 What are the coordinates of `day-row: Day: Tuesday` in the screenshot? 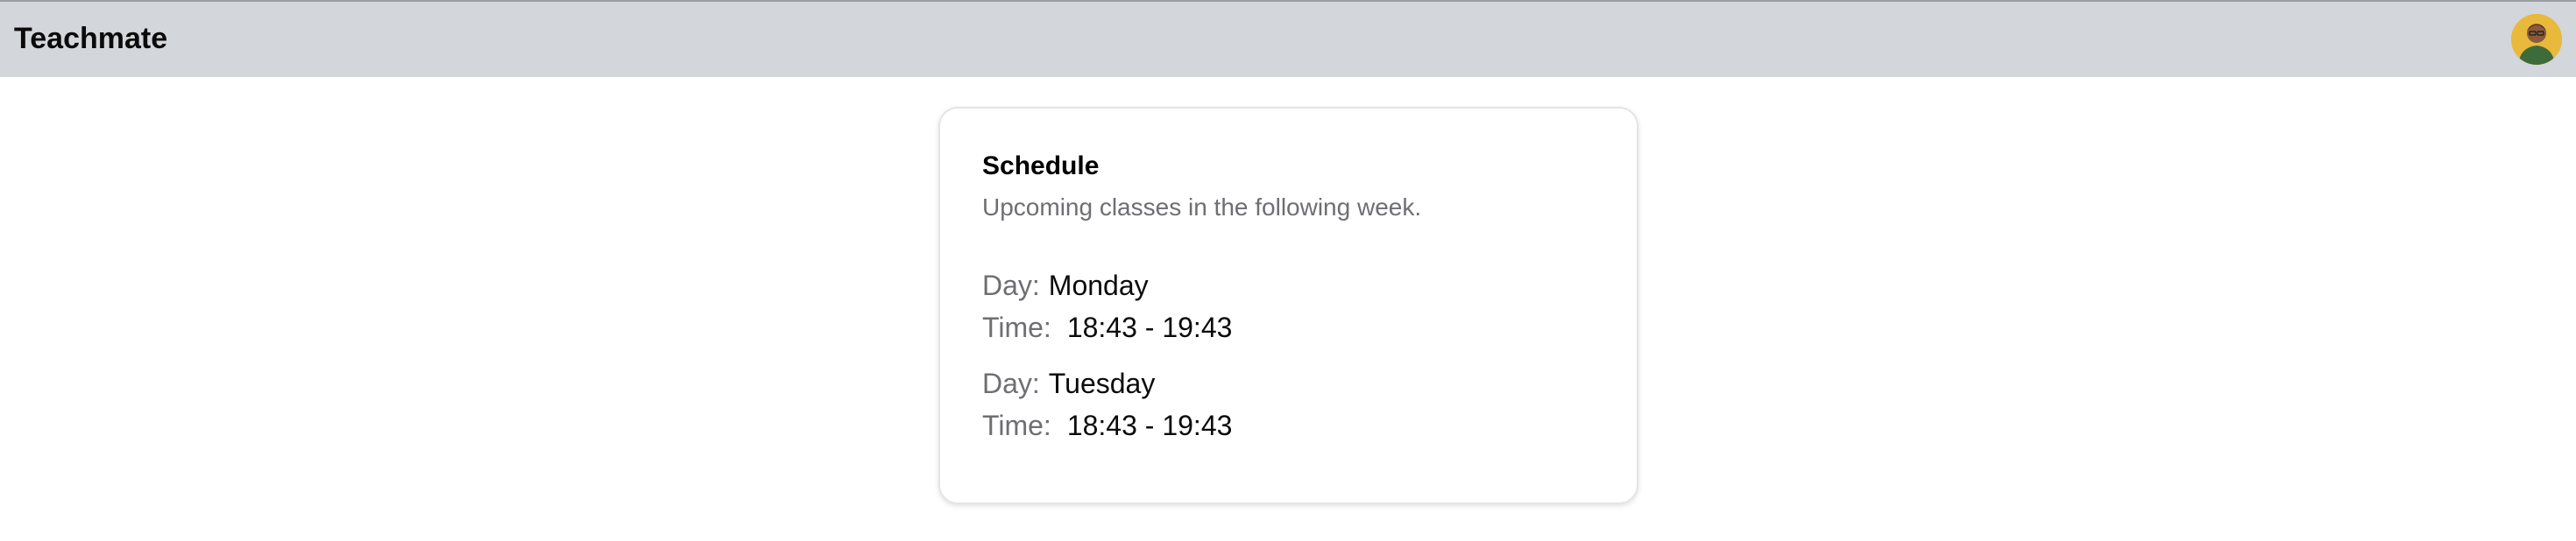 It's located at (1289, 383).